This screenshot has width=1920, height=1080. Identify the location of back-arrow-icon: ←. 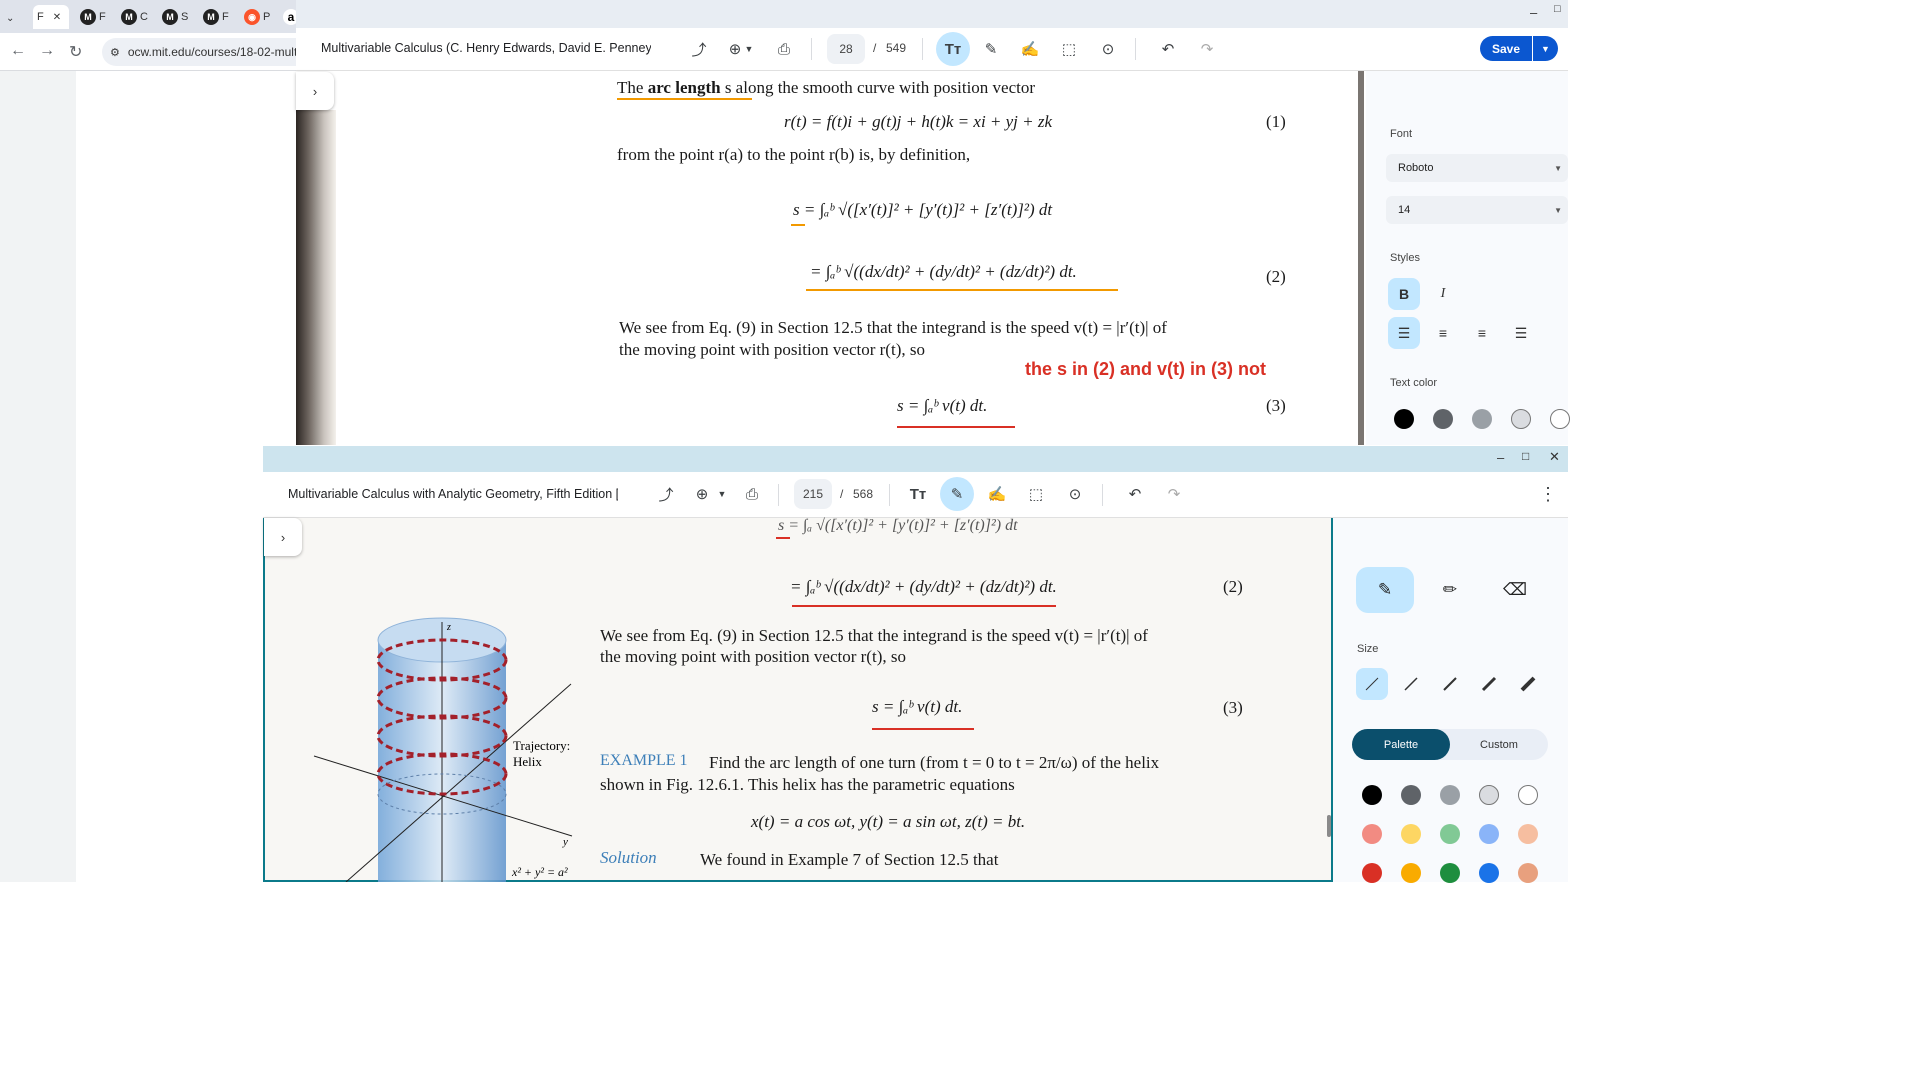
(18, 51).